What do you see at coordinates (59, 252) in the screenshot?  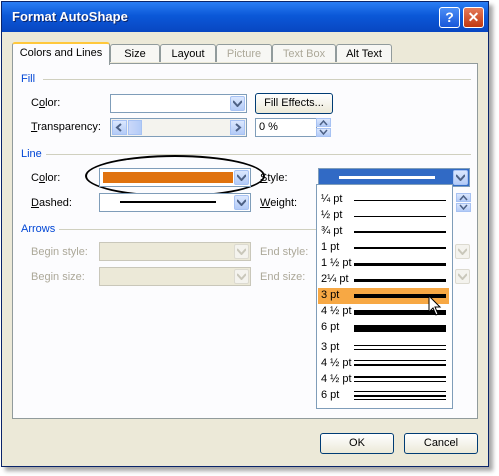 I see `begin-style-label: Begin style:` at bounding box center [59, 252].